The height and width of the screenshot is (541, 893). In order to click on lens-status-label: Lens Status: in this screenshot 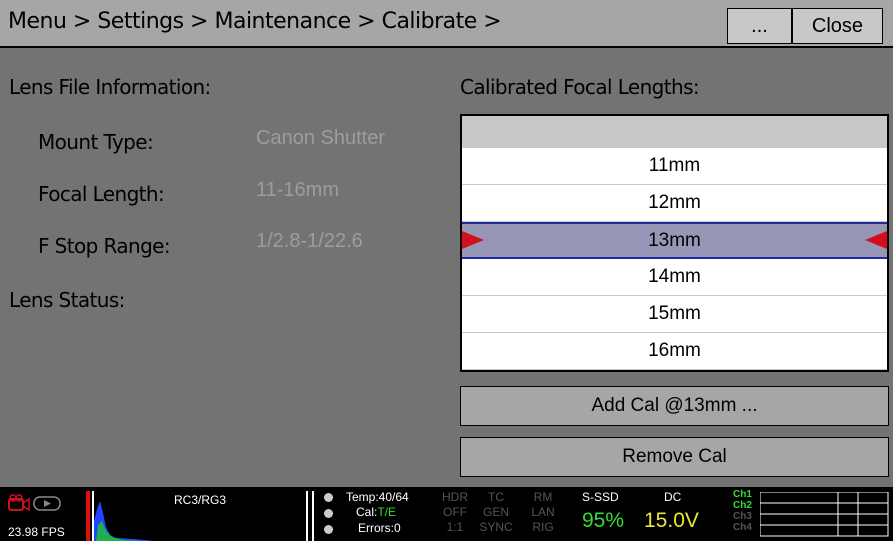, I will do `click(67, 300)`.